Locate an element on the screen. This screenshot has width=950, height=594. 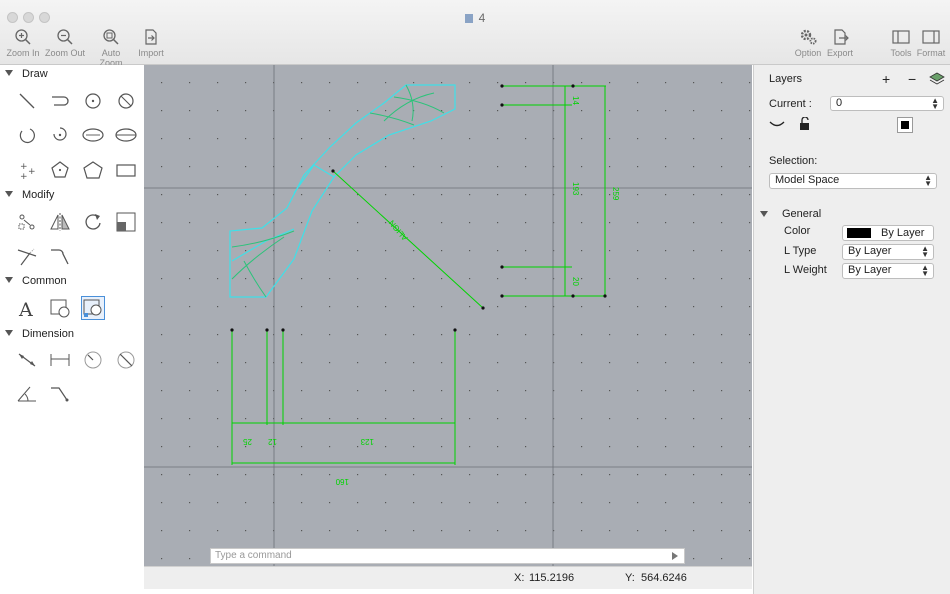
polyline-icon is located at coordinates (60, 101).